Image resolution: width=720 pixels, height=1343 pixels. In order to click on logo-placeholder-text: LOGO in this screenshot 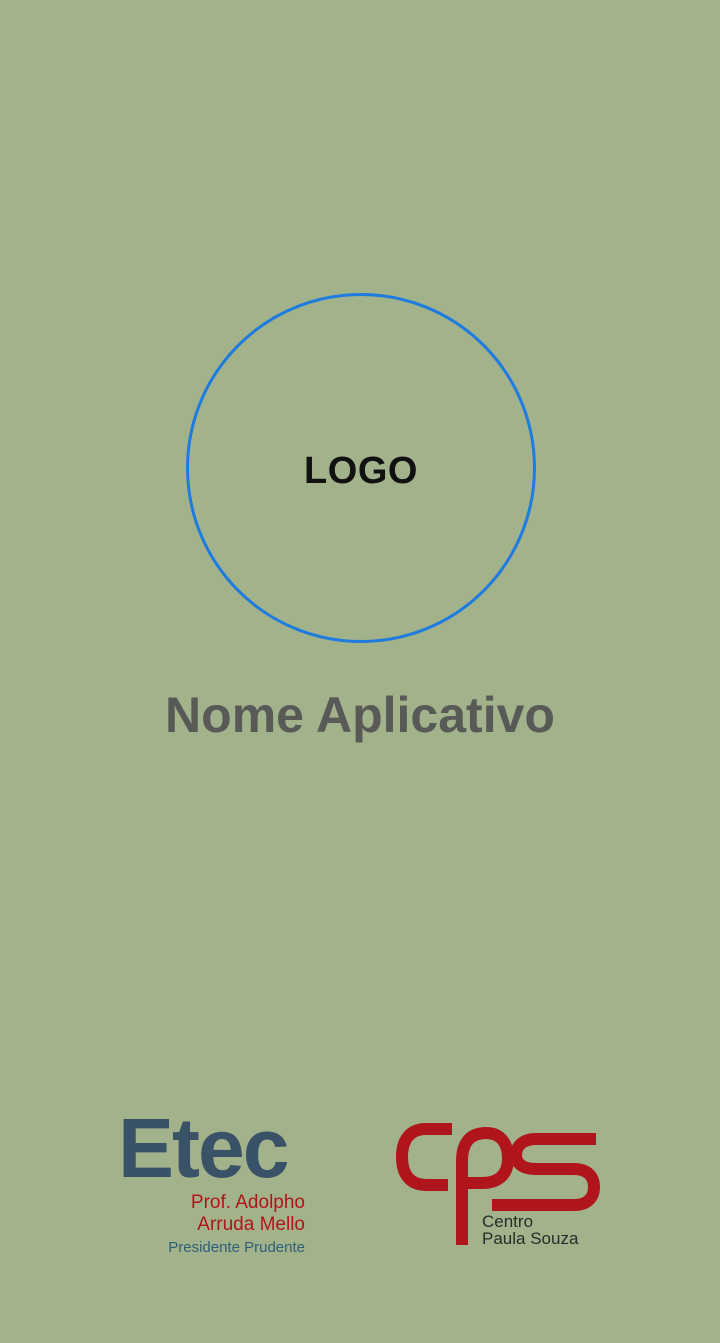, I will do `click(361, 470)`.